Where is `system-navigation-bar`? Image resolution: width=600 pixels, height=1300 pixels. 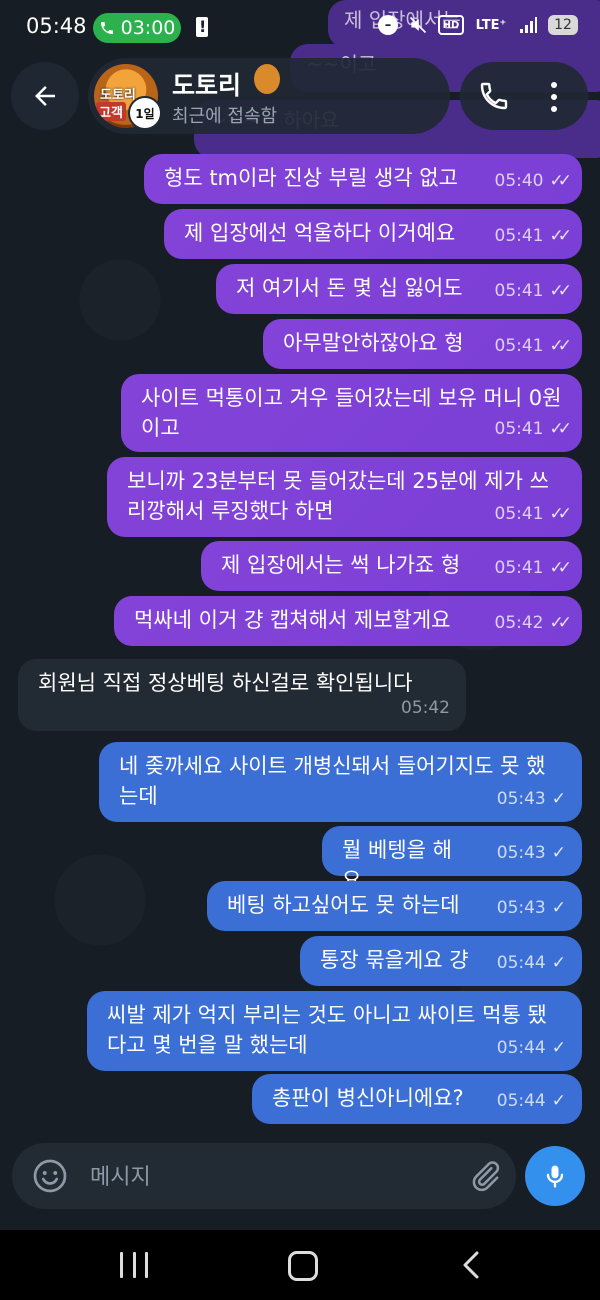
system-navigation-bar is located at coordinates (300, 1265).